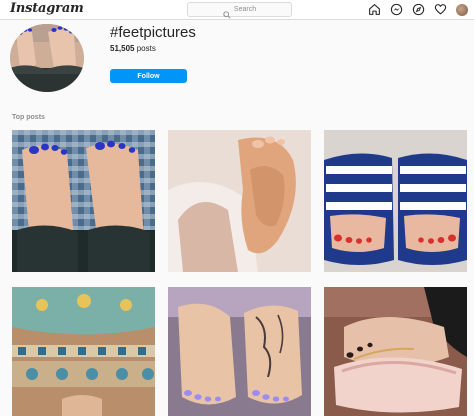 The height and width of the screenshot is (416, 474). Describe the element at coordinates (47, 8) in the screenshot. I see `instagram-logo: Instagram` at that location.